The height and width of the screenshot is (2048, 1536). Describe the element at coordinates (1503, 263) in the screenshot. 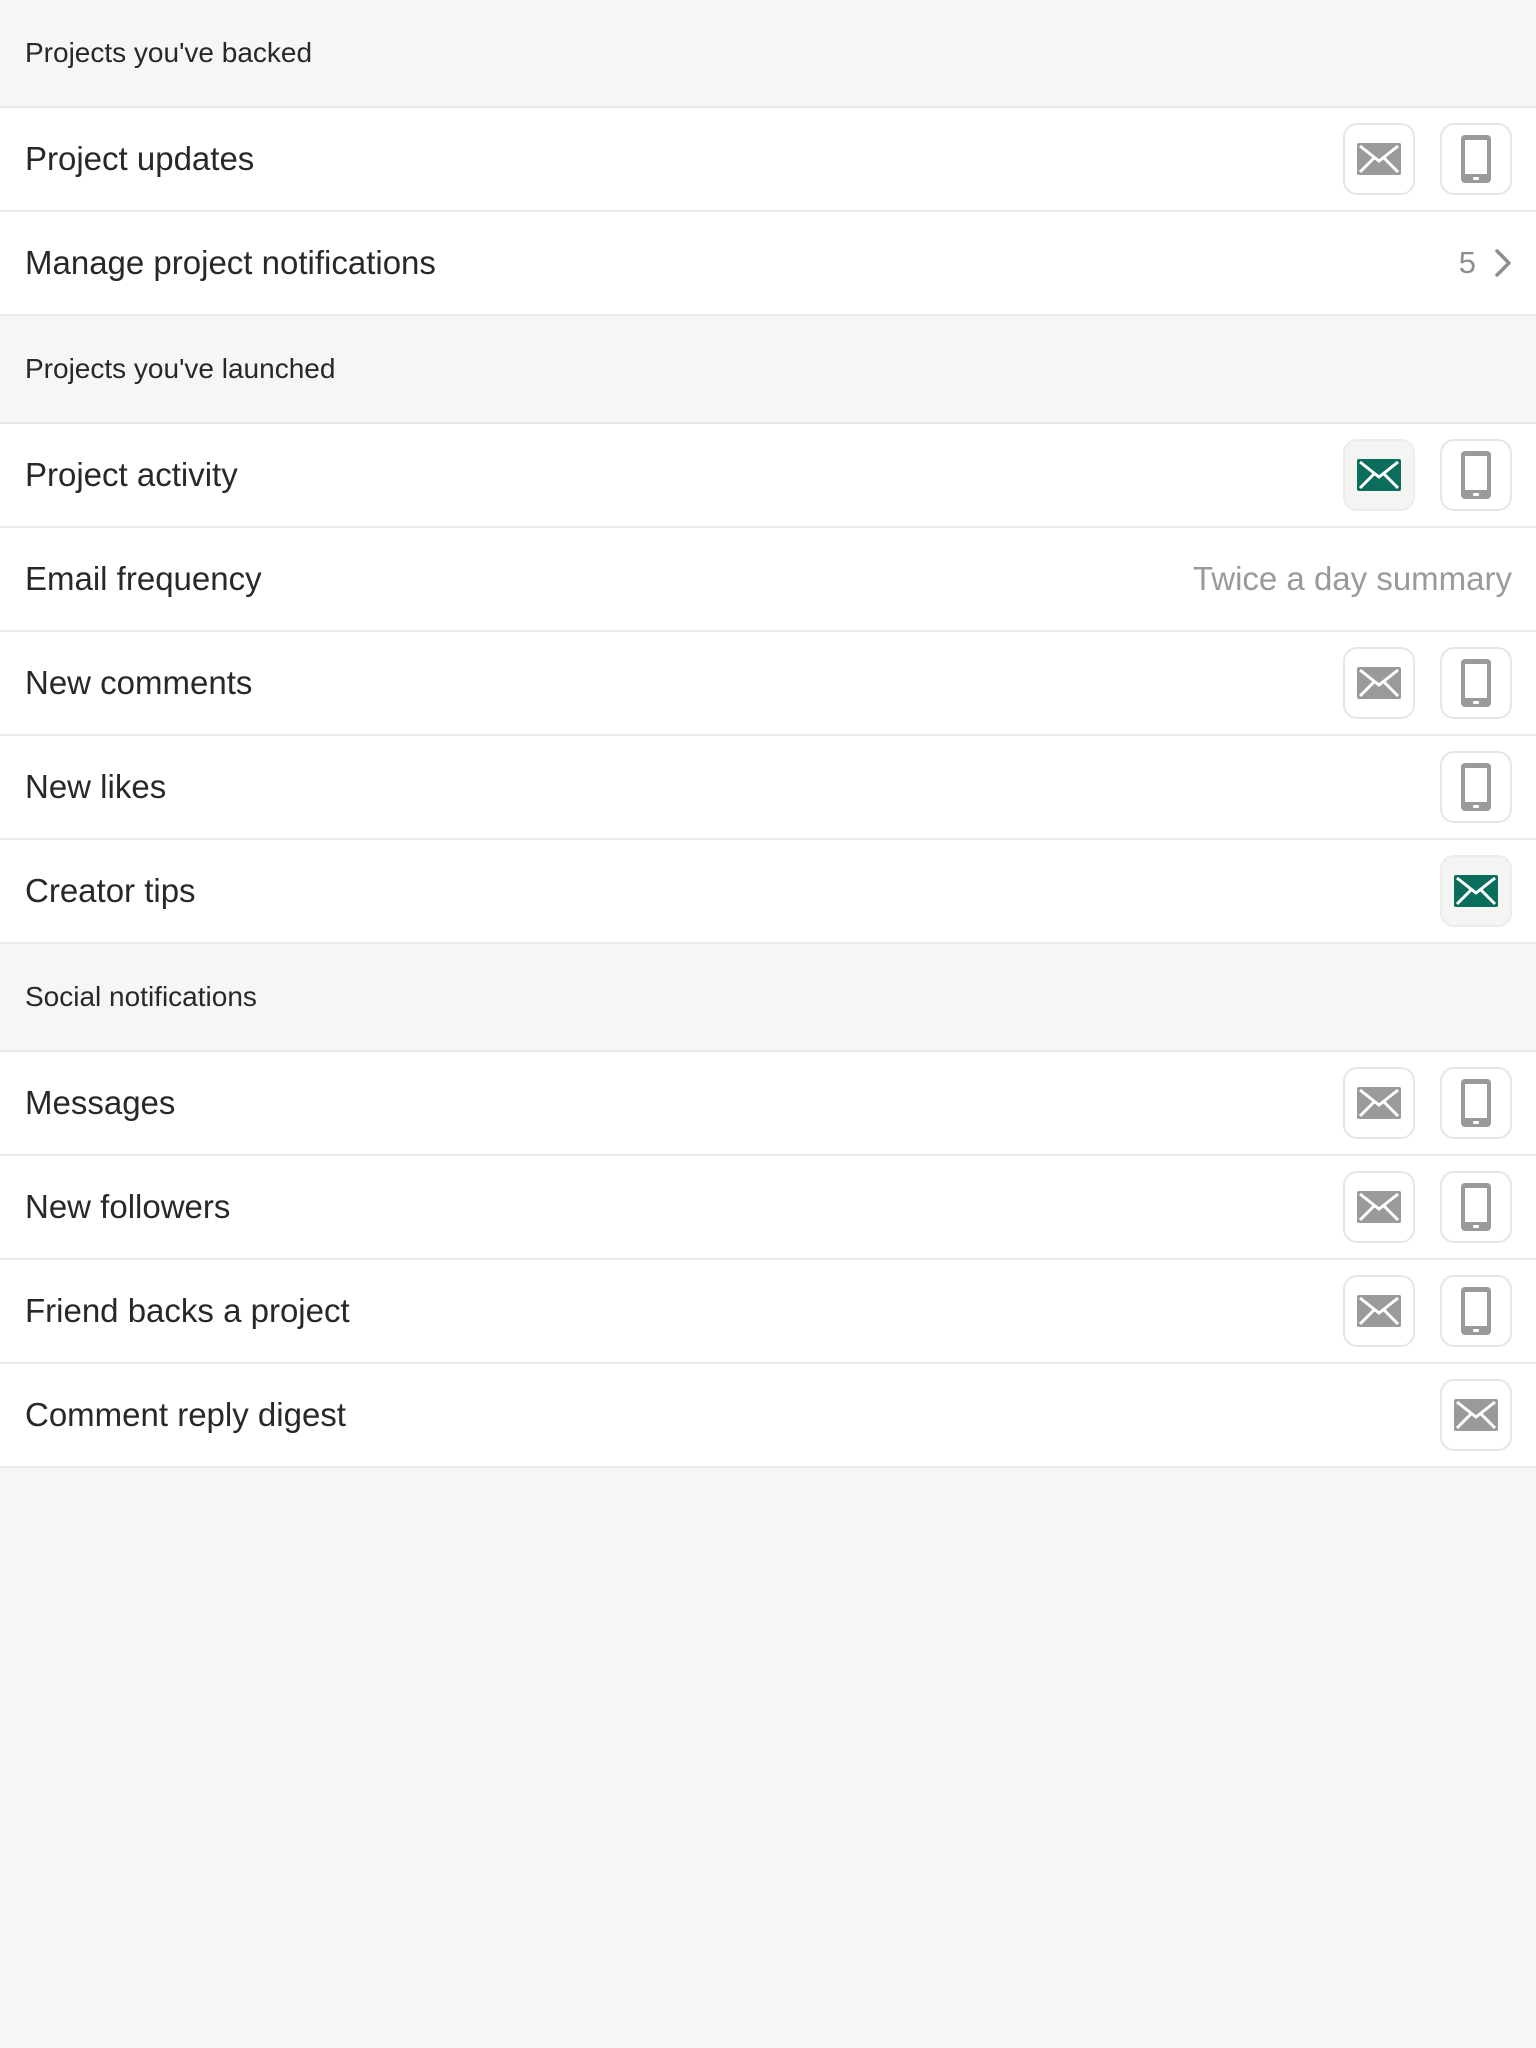

I see `chevron-right-icon` at that location.